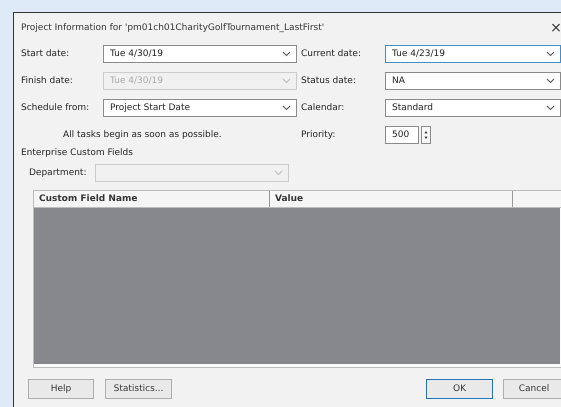 Image resolution: width=561 pixels, height=407 pixels. What do you see at coordinates (473, 54) in the screenshot?
I see `dropdown: Tue 4/23/19` at bounding box center [473, 54].